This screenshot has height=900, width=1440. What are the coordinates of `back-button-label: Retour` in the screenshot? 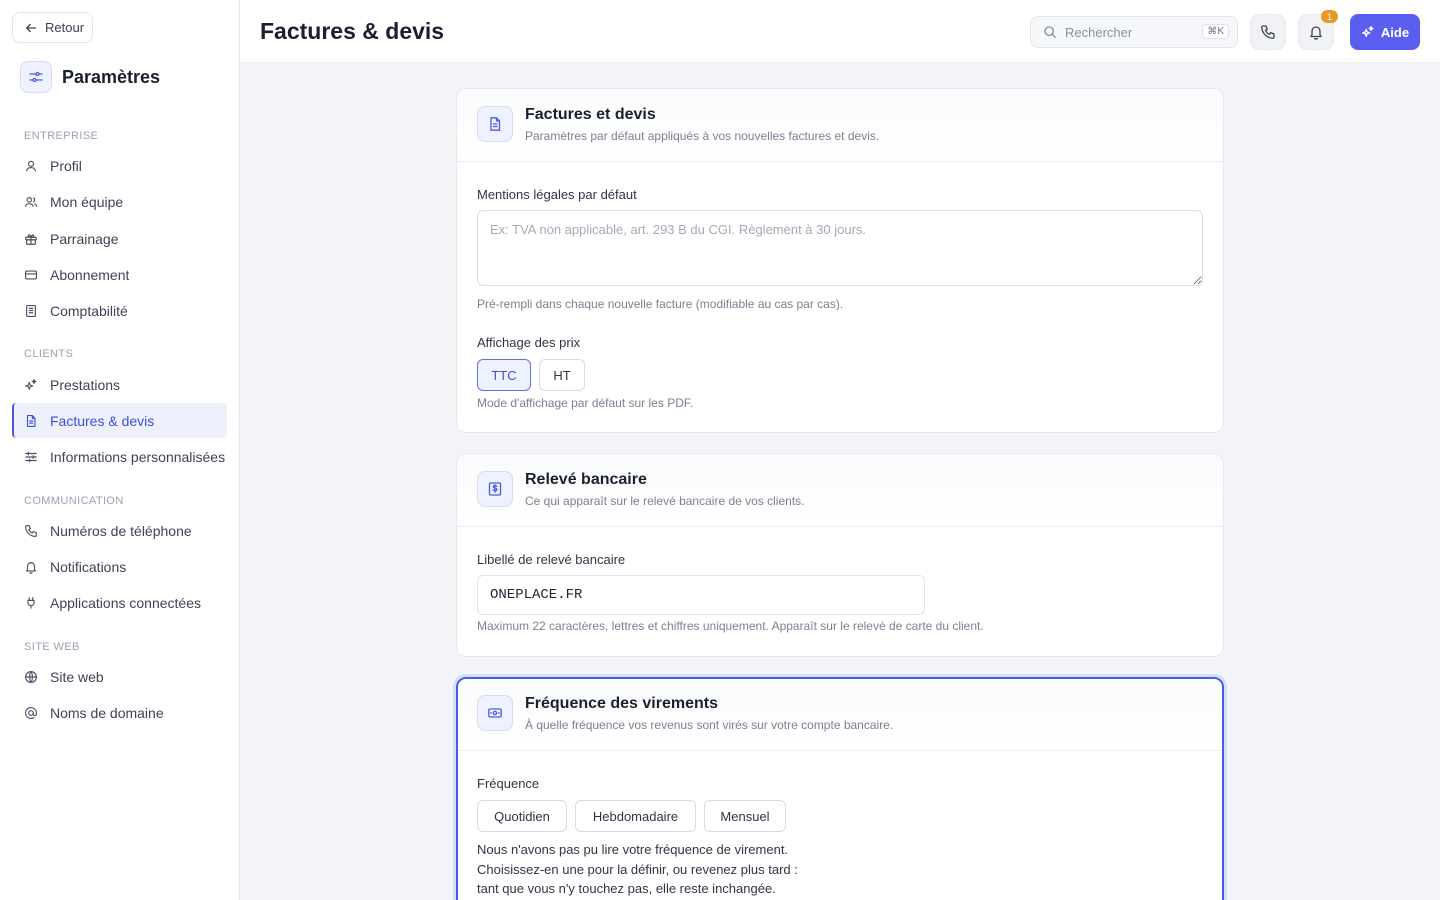 It's located at (65, 27).